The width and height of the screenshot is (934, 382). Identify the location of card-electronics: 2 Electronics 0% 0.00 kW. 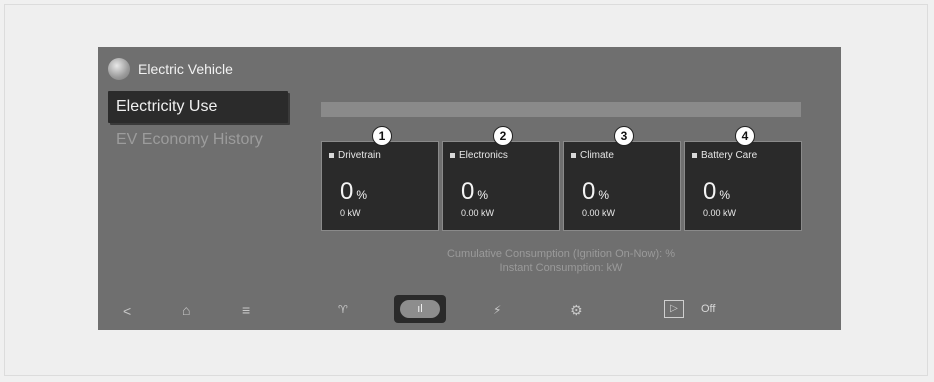
(501, 178).